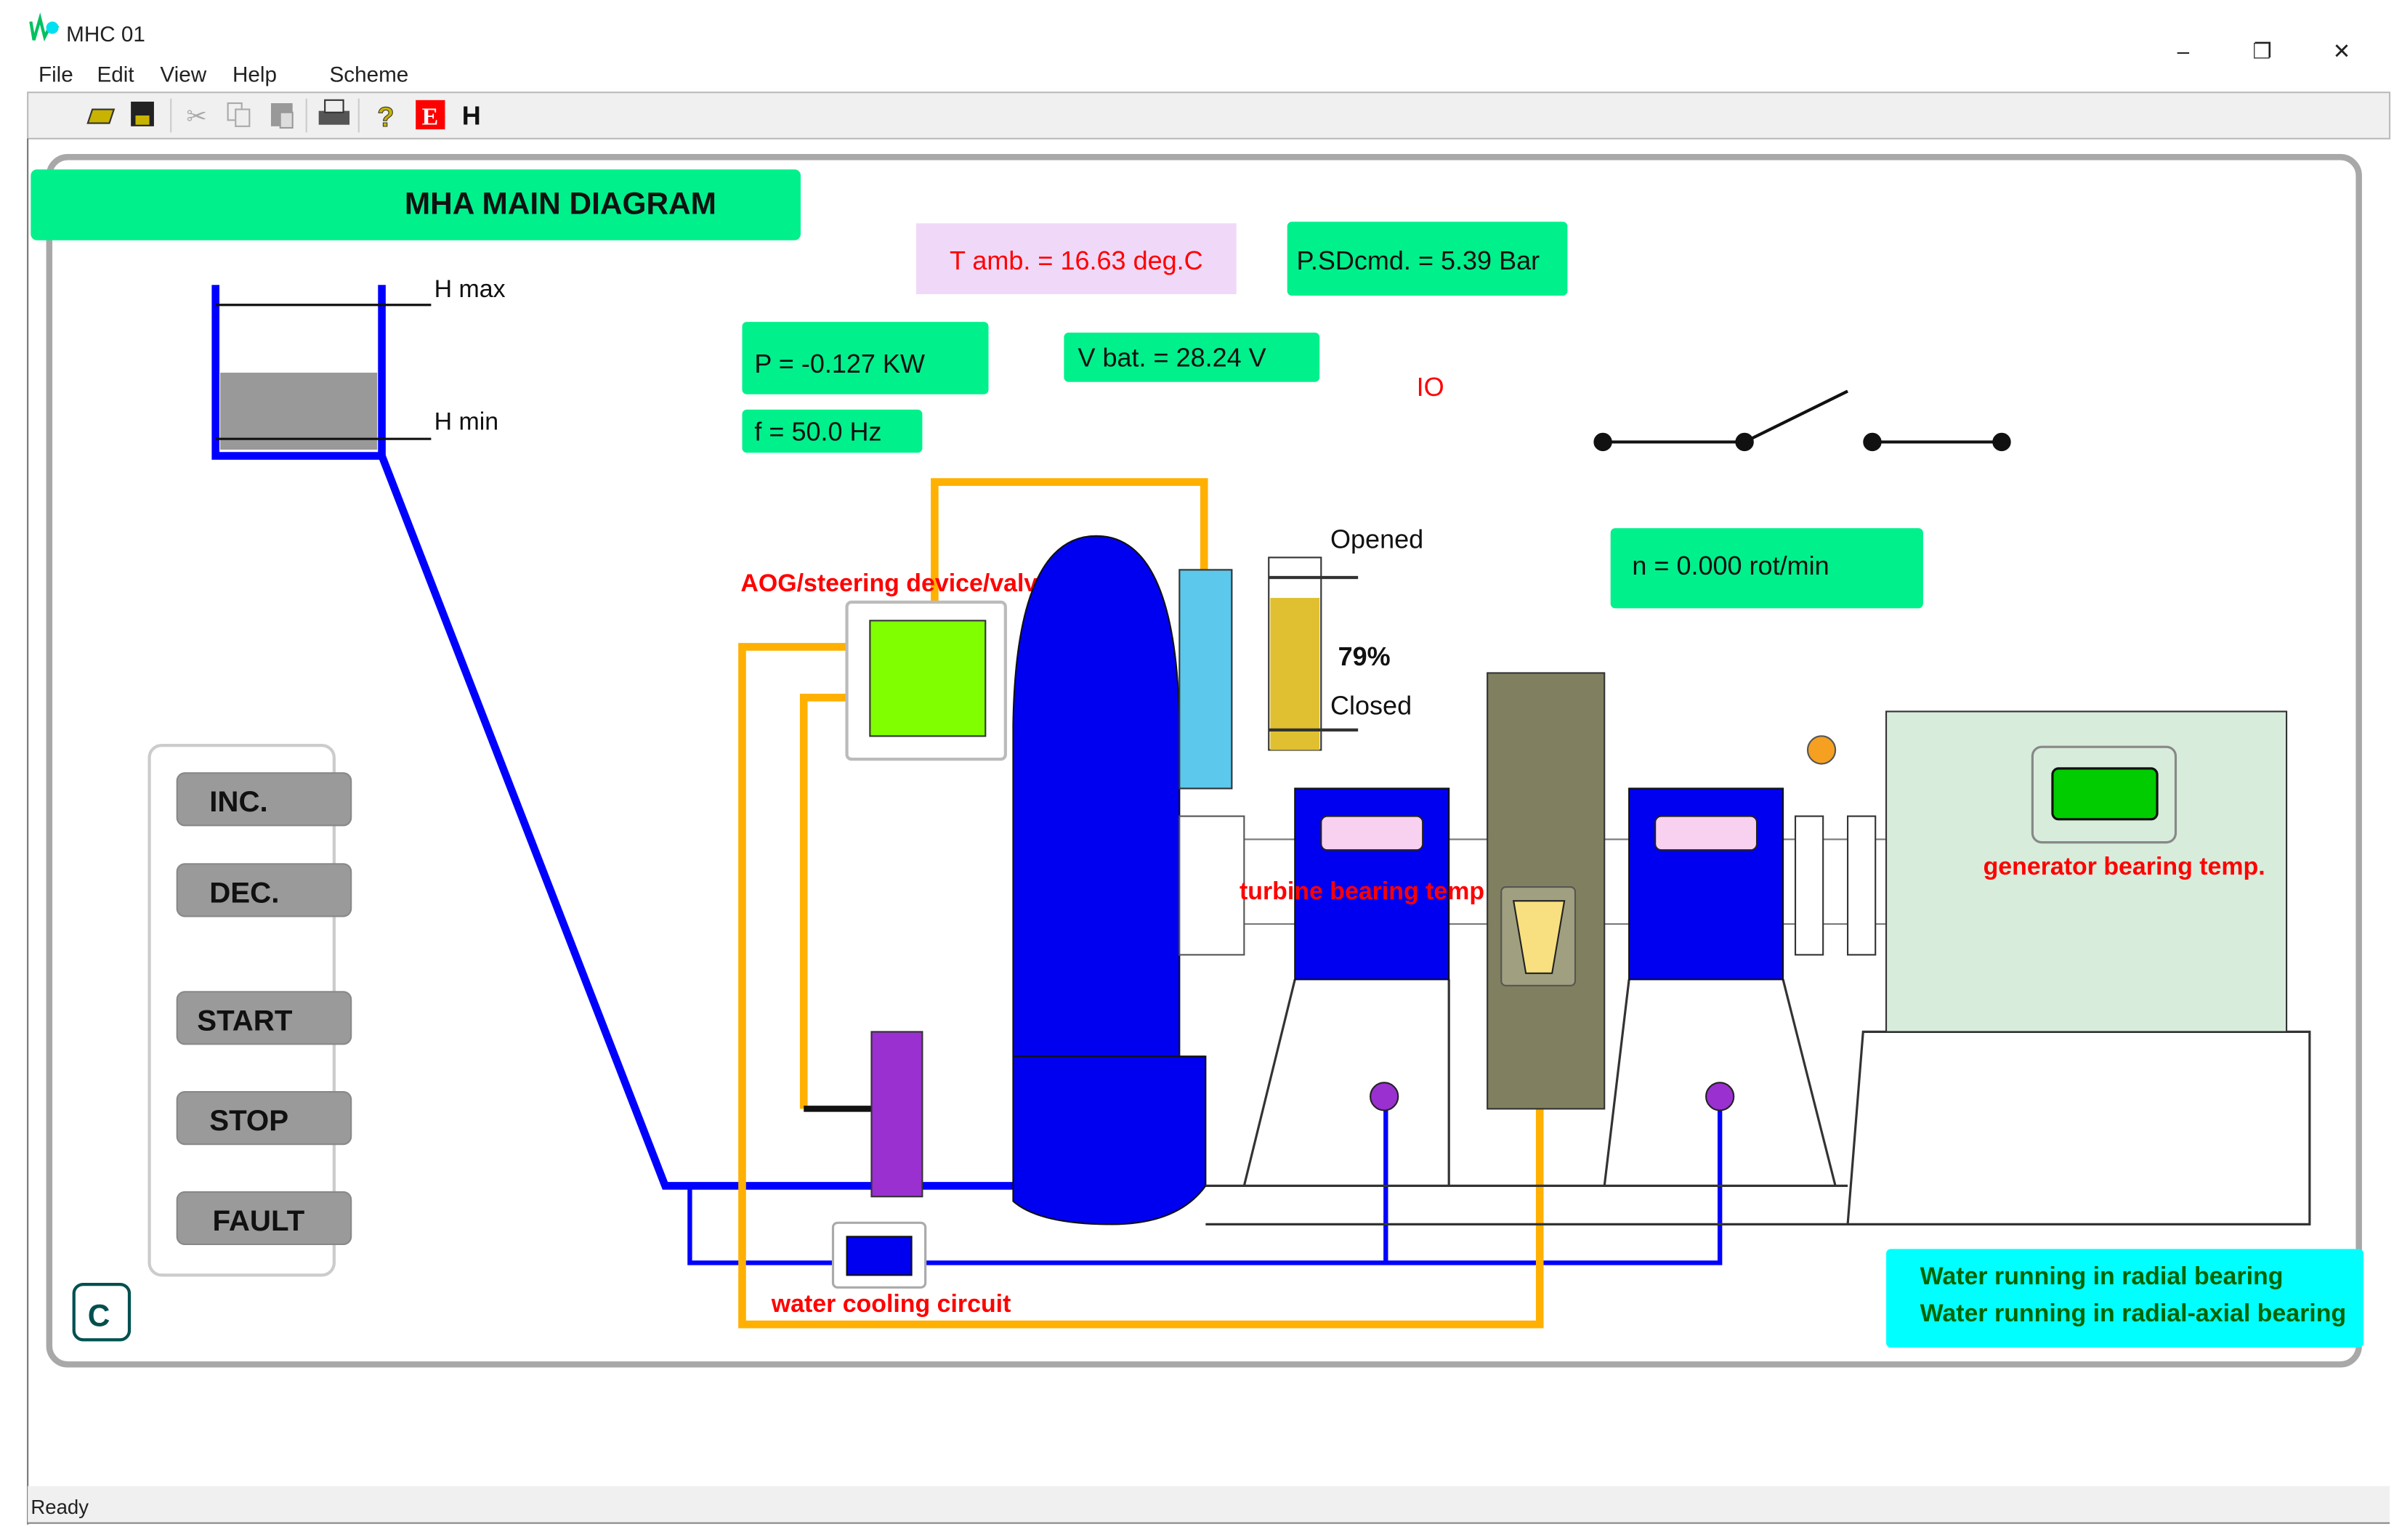 This screenshot has width=2402, height=1540. I want to click on start-button-label: START, so click(245, 1020).